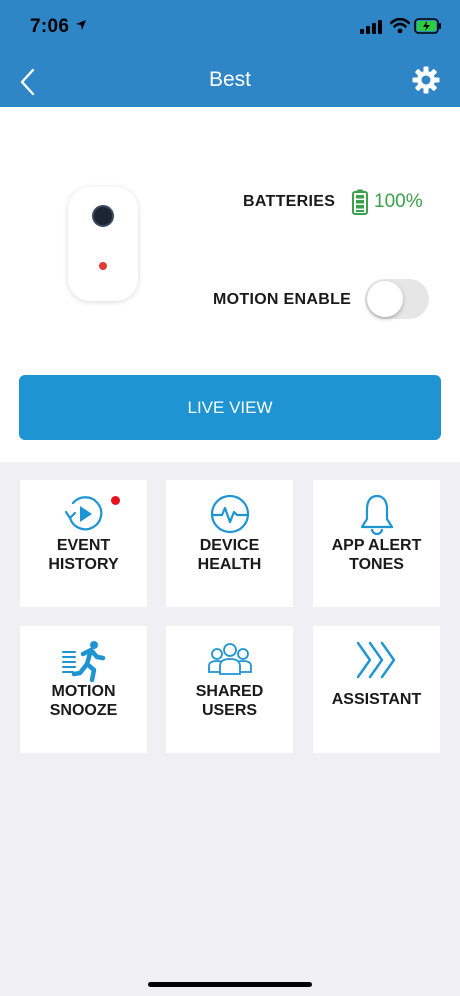 The width and height of the screenshot is (460, 996). Describe the element at coordinates (376, 515) in the screenshot. I see `bell-icon` at that location.